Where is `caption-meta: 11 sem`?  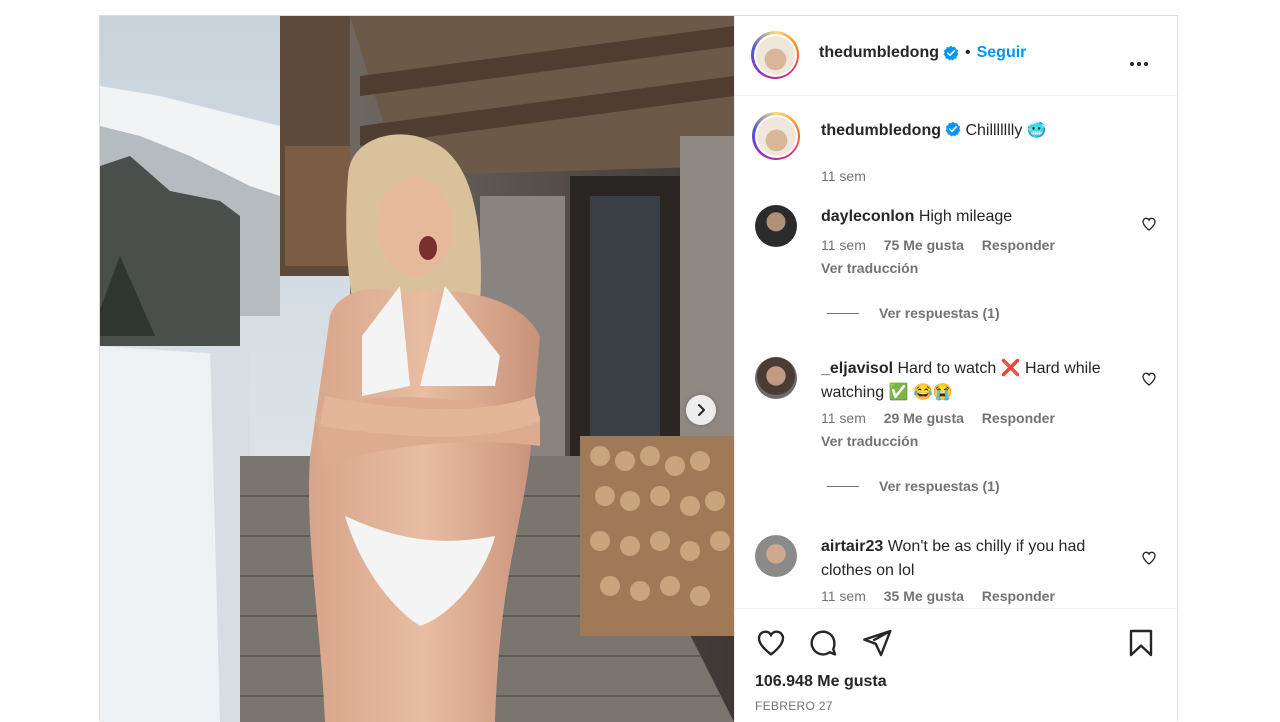 caption-meta: 11 sem is located at coordinates (850, 176).